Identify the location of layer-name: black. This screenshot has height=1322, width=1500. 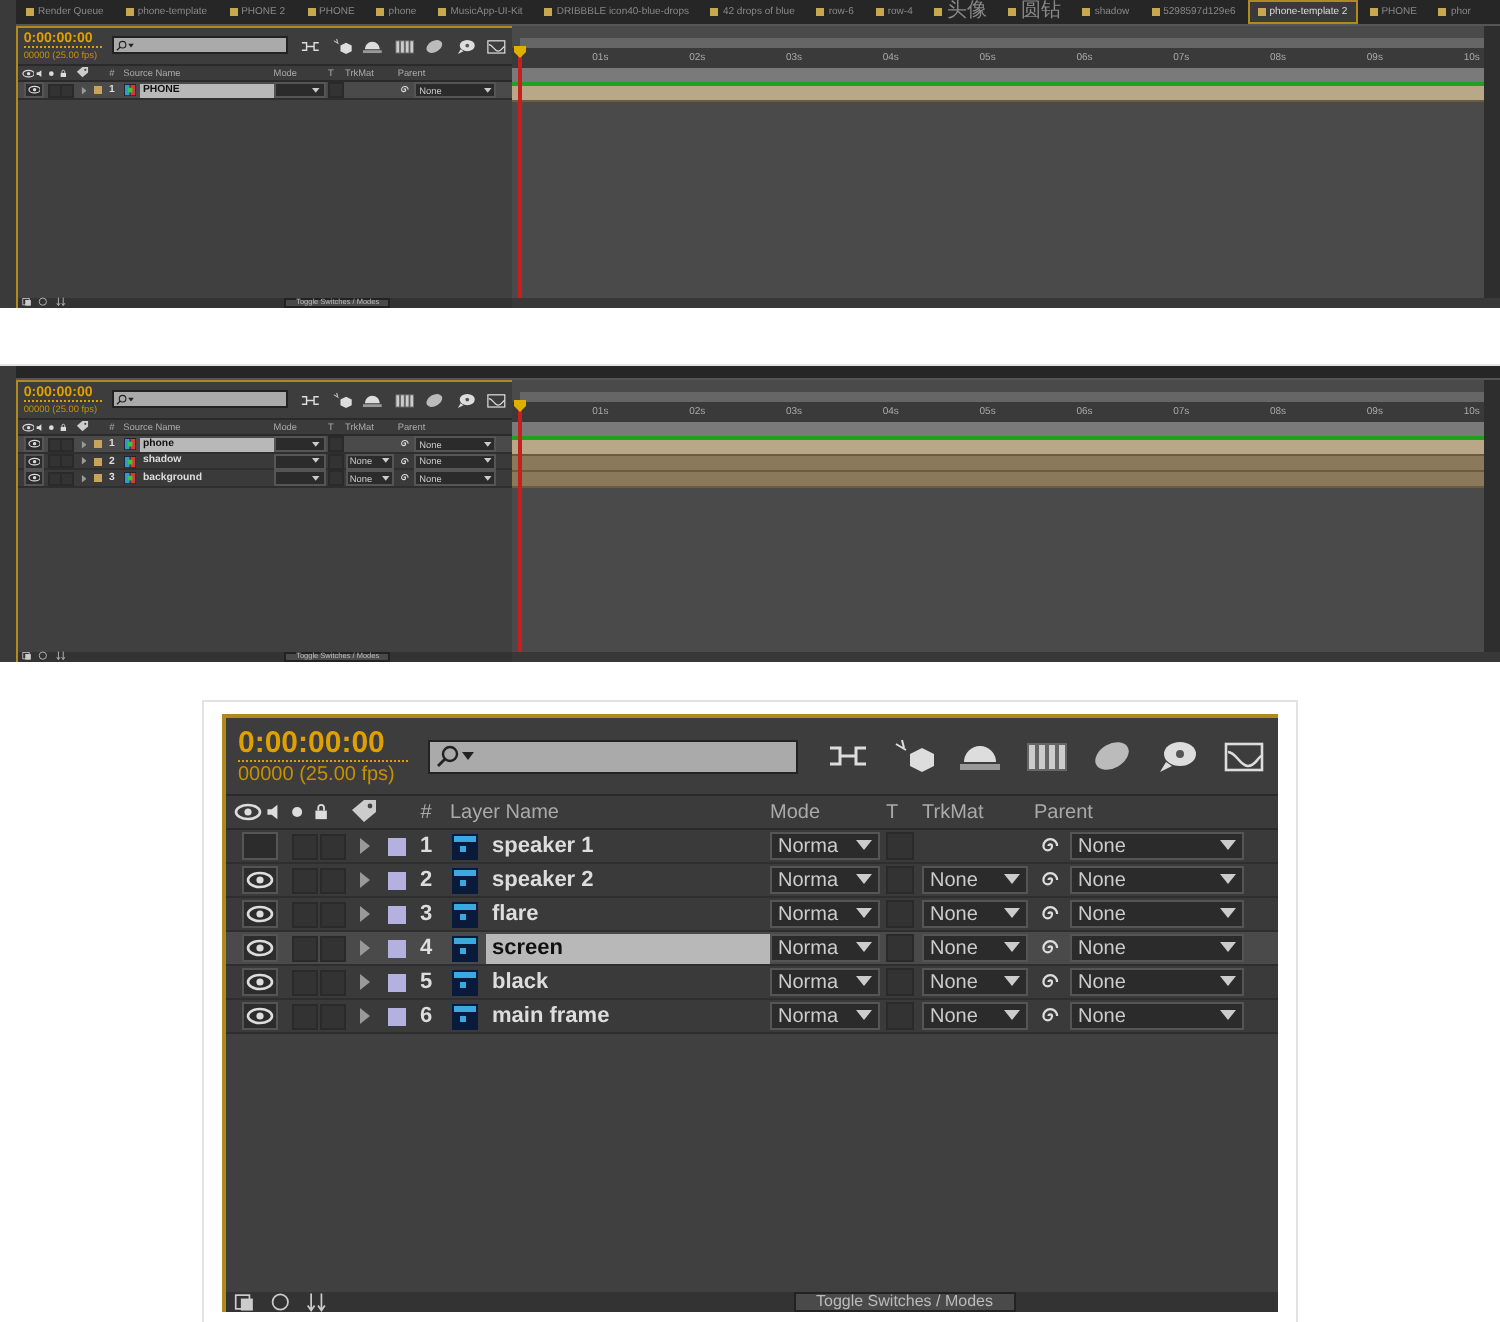
(628, 982).